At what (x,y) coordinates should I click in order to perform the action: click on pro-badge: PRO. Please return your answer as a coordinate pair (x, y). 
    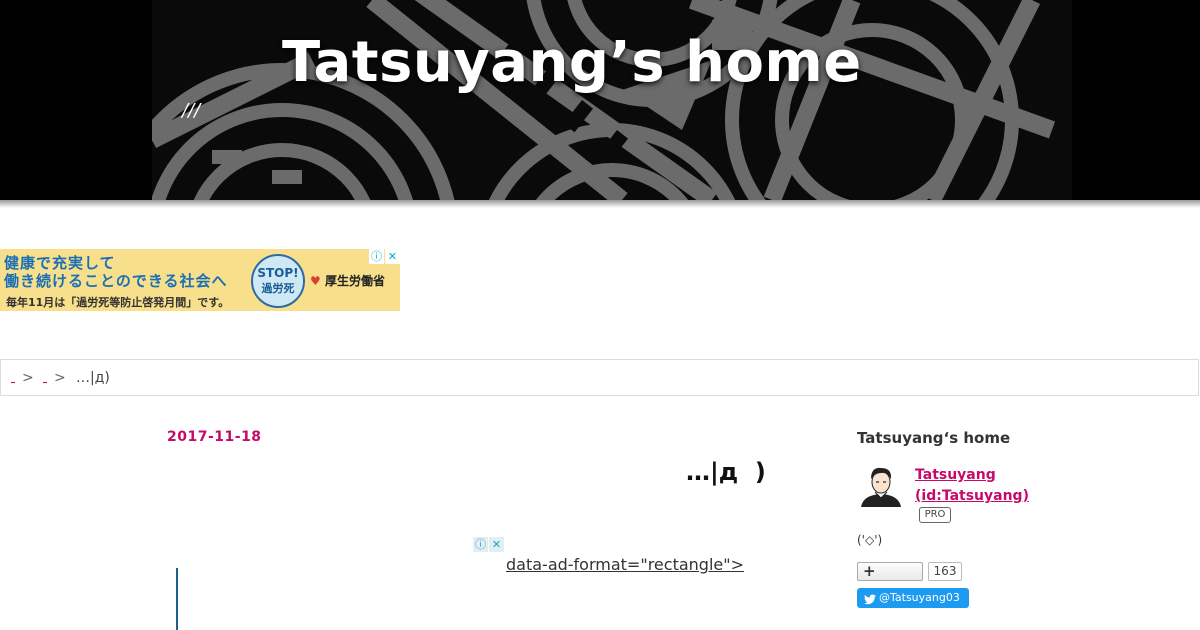
    Looking at the image, I should click on (935, 515).